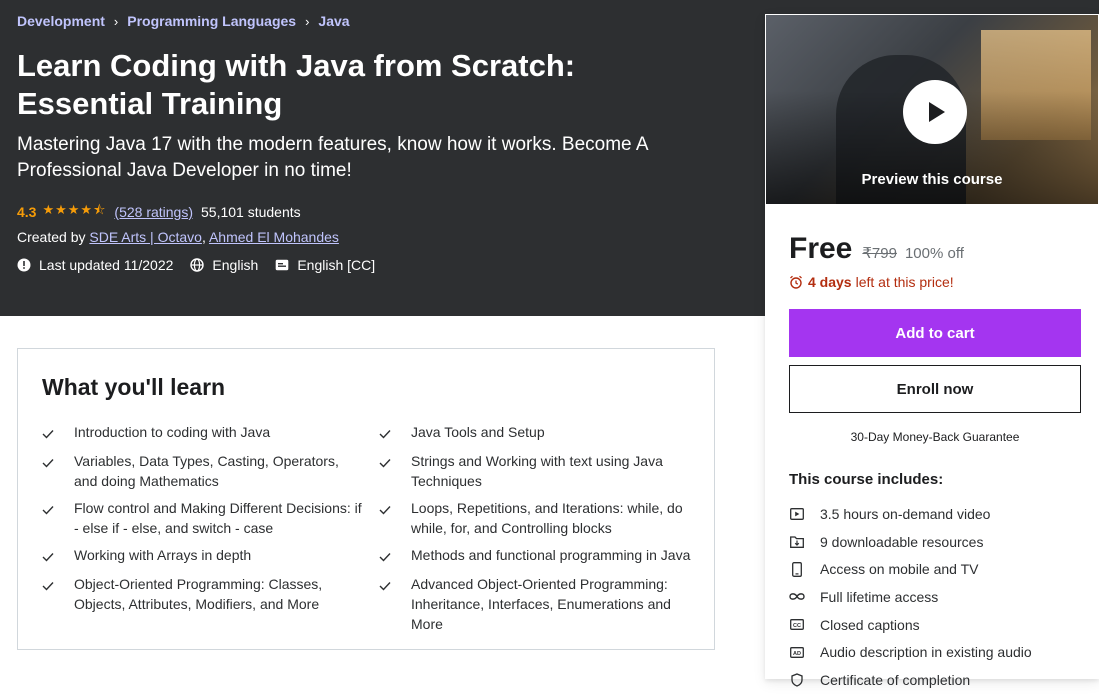  I want to click on language: English, so click(224, 265).